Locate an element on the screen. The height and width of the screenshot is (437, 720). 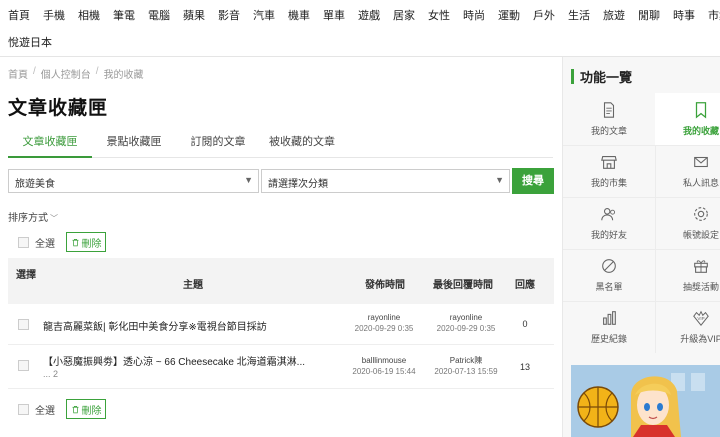
published-info: rayonline 2020-09-29 0:35 is located at coordinates (384, 323).